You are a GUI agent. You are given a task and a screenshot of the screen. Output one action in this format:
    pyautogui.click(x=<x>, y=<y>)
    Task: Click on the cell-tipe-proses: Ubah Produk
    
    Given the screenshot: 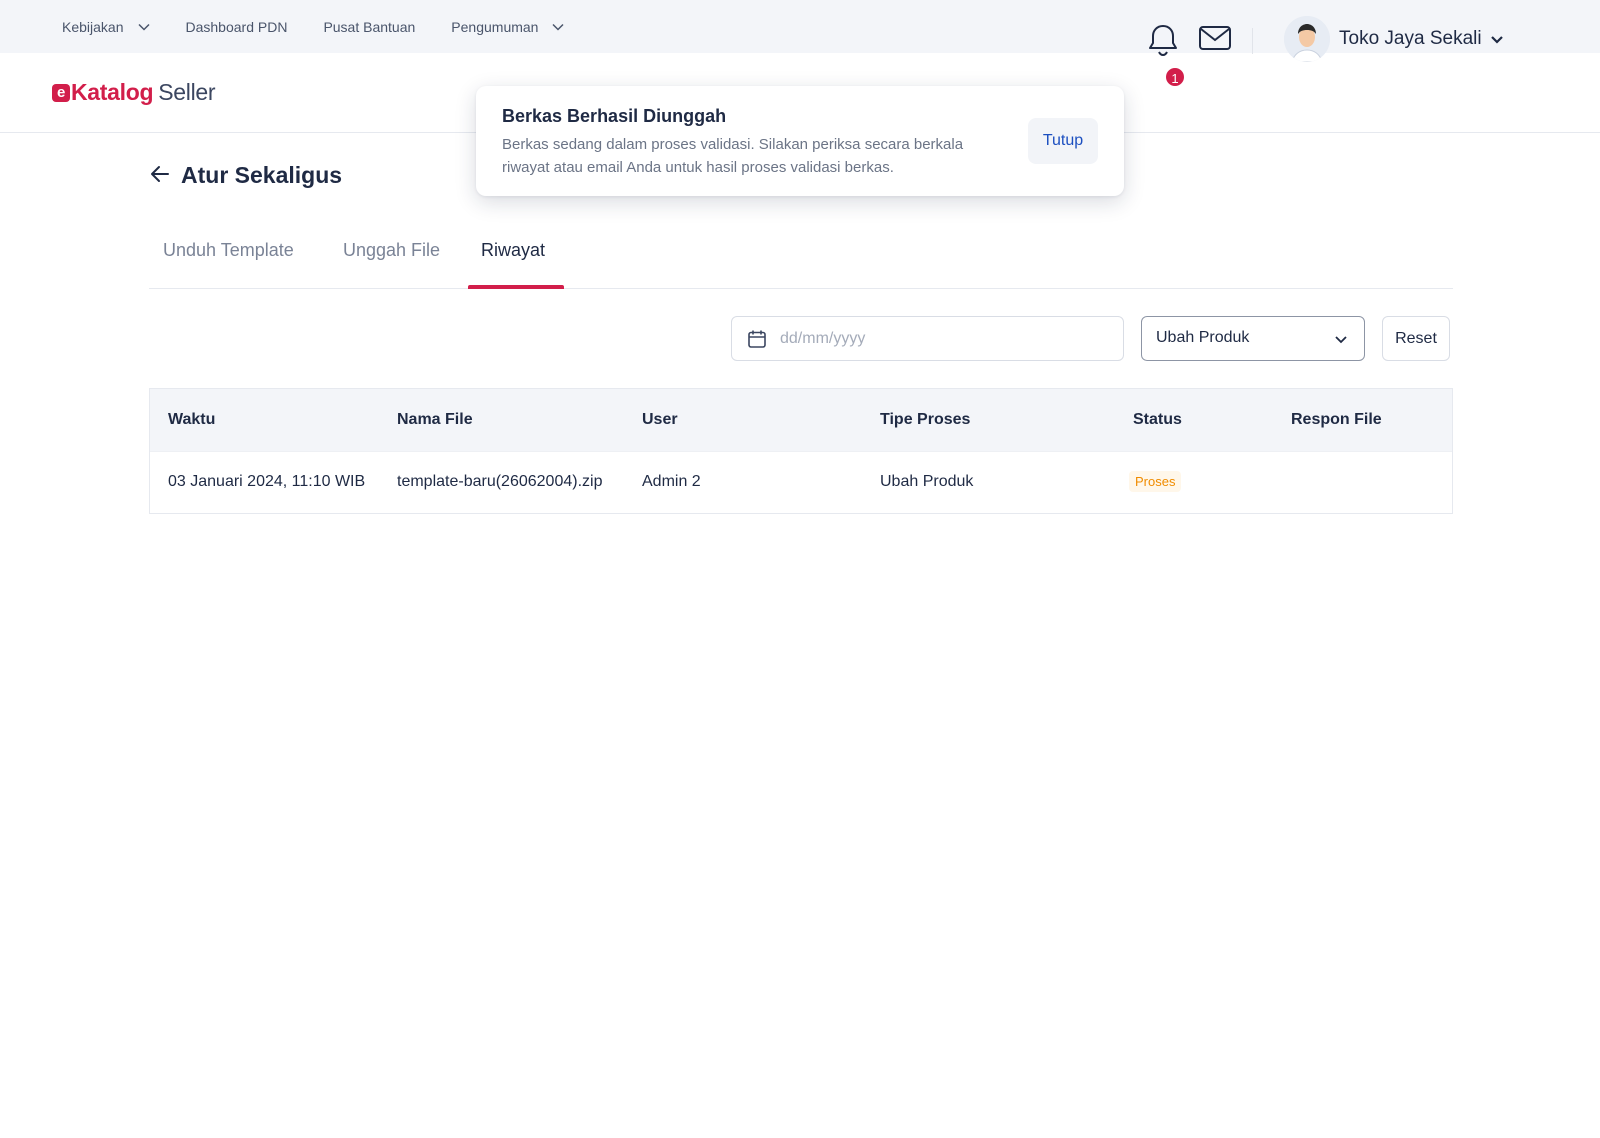 What is the action you would take?
    pyautogui.click(x=927, y=481)
    